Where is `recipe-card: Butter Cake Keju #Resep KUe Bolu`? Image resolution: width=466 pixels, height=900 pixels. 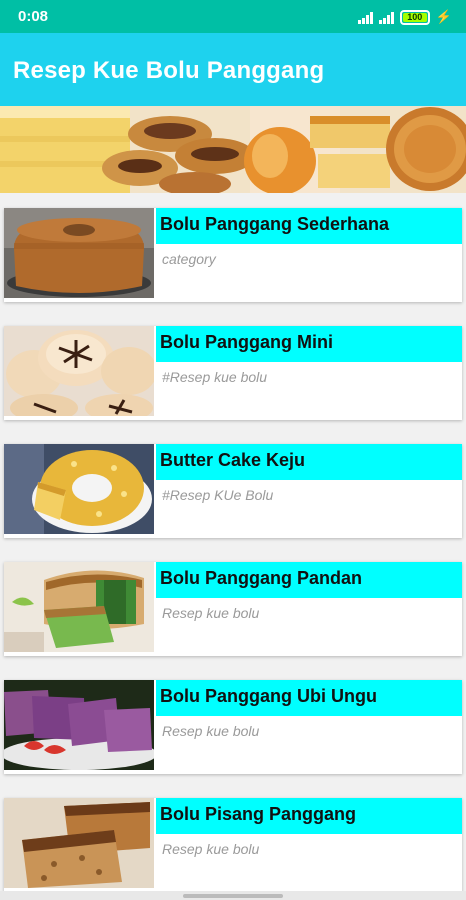
recipe-card: Butter Cake Keju #Resep KUe Bolu is located at coordinates (233, 491).